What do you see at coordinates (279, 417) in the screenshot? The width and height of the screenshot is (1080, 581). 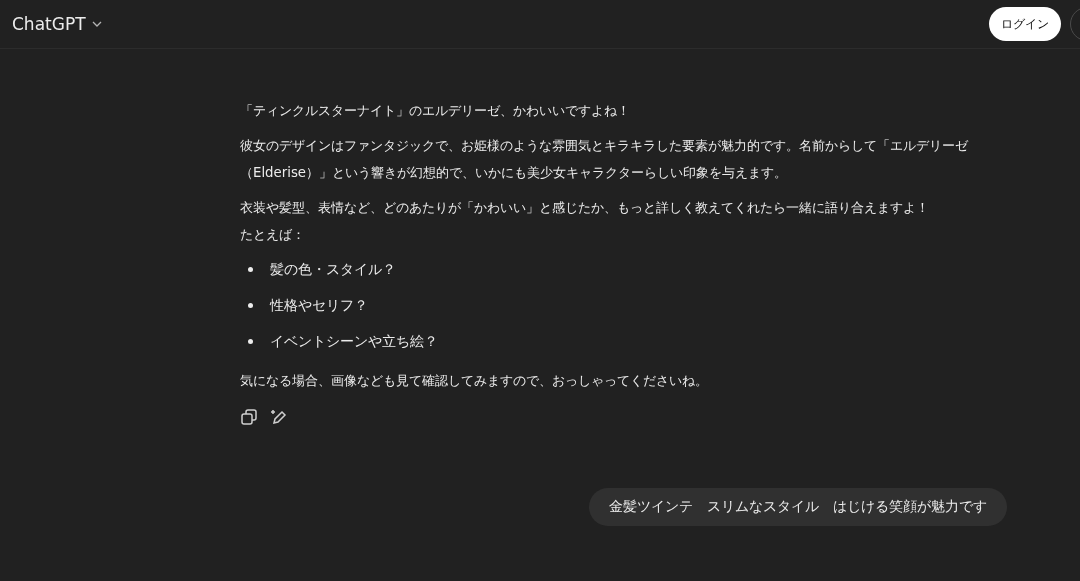 I see `edit-icon` at bounding box center [279, 417].